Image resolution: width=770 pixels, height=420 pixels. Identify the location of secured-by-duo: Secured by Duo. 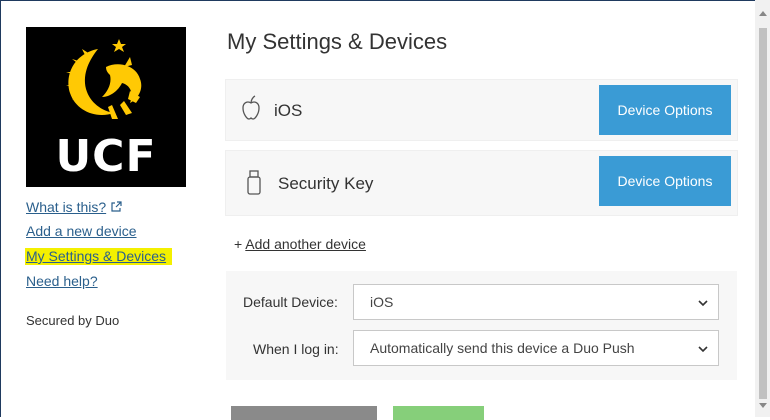
(73, 320).